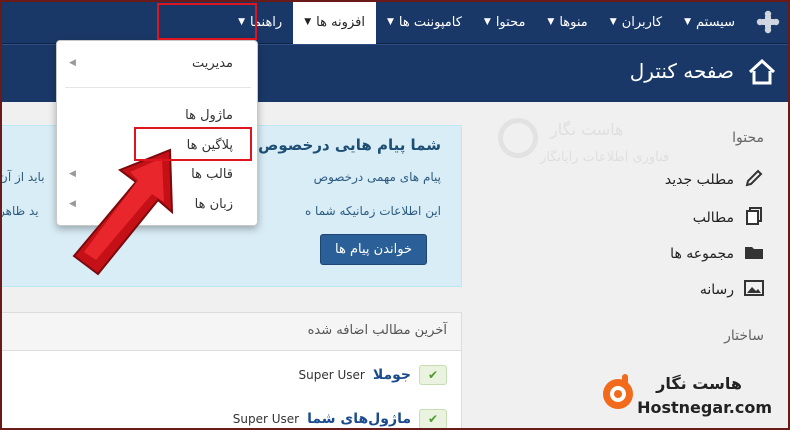 This screenshot has height=430, width=790. What do you see at coordinates (359, 419) in the screenshot?
I see `article-link: ماژول‌های شما` at bounding box center [359, 419].